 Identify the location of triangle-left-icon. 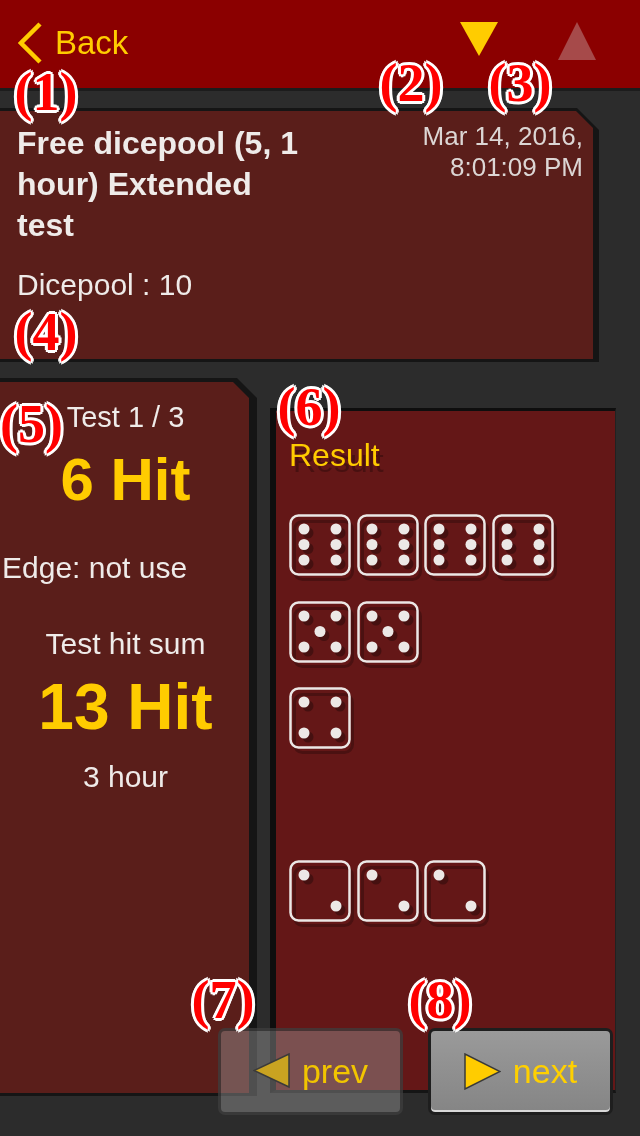
(271, 1071).